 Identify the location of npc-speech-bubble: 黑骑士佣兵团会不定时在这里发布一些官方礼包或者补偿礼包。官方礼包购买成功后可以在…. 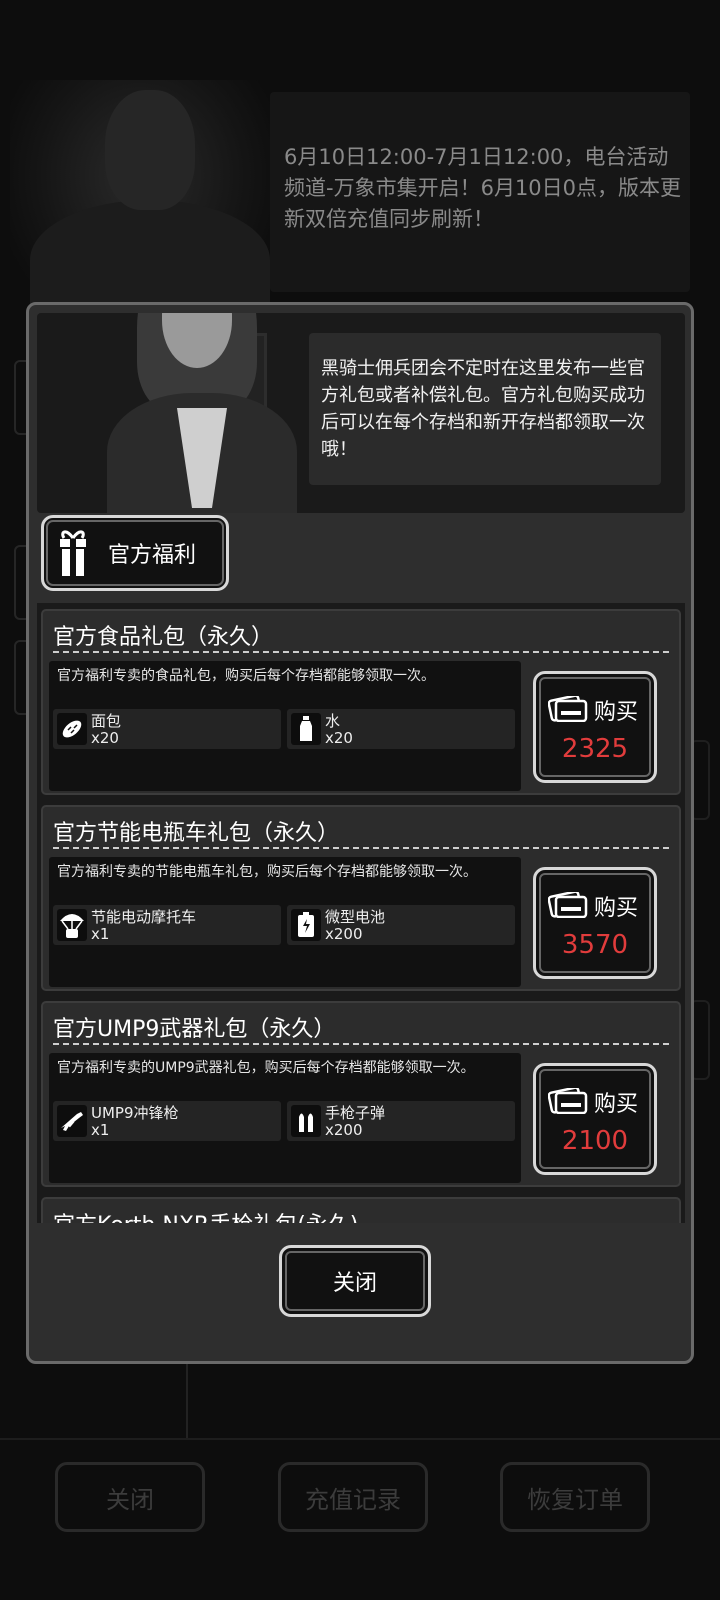
(485, 409).